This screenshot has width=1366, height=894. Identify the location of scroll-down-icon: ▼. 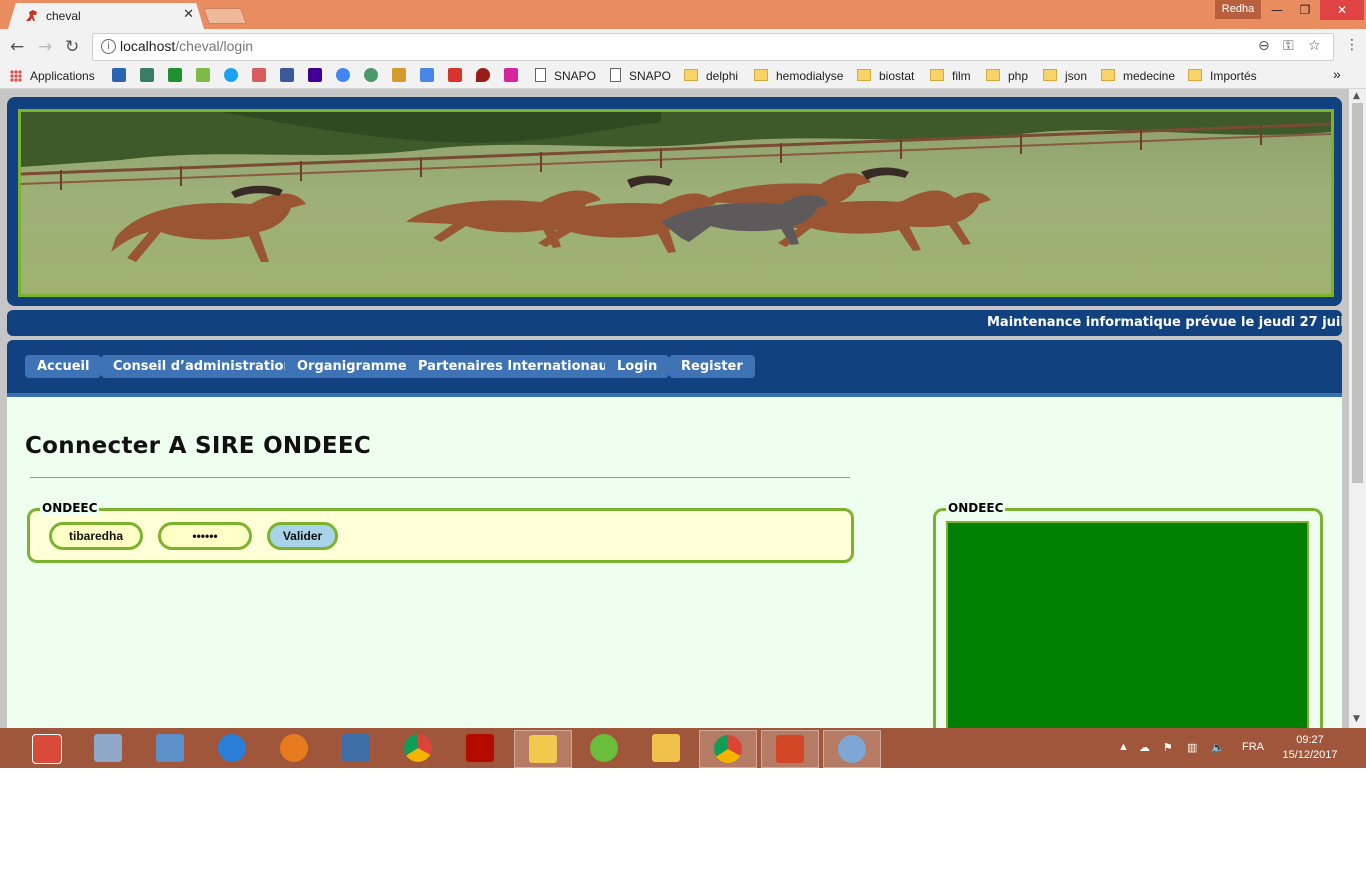
(1356, 719).